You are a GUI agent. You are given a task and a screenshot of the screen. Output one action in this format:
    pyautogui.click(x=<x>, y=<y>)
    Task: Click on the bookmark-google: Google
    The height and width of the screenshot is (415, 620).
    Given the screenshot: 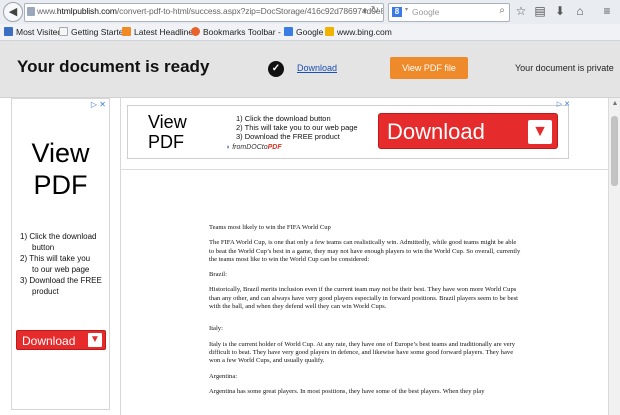 What is the action you would take?
    pyautogui.click(x=303, y=32)
    